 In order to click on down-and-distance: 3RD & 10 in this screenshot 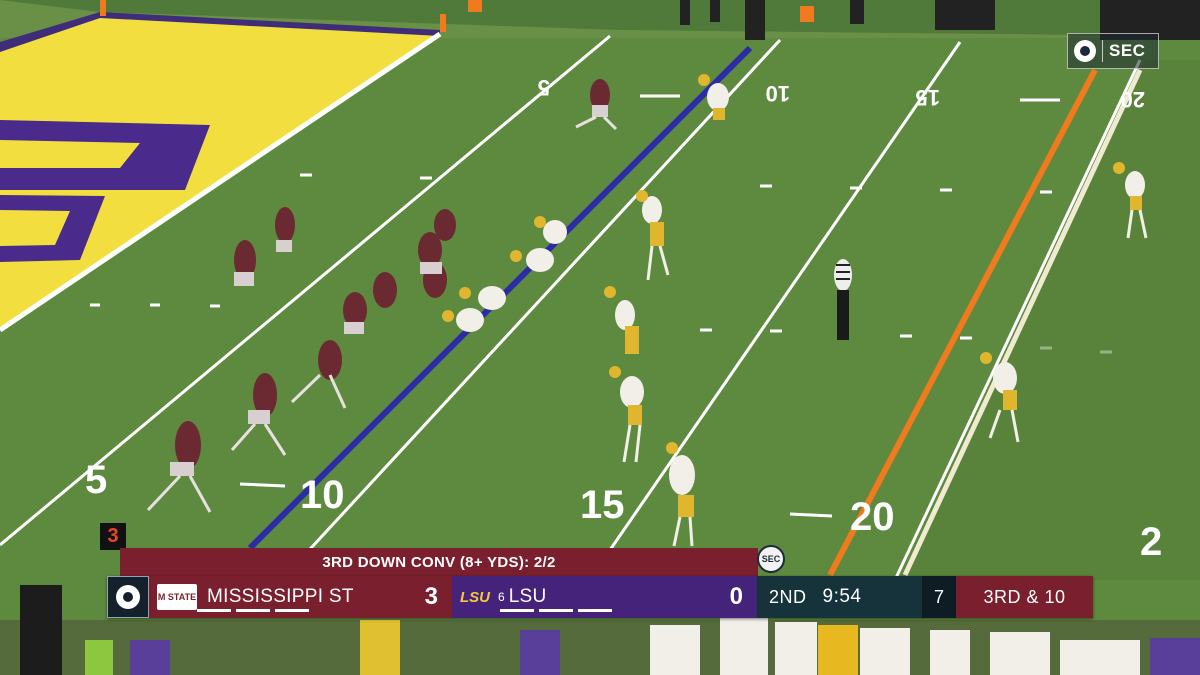, I will do `click(1024, 597)`.